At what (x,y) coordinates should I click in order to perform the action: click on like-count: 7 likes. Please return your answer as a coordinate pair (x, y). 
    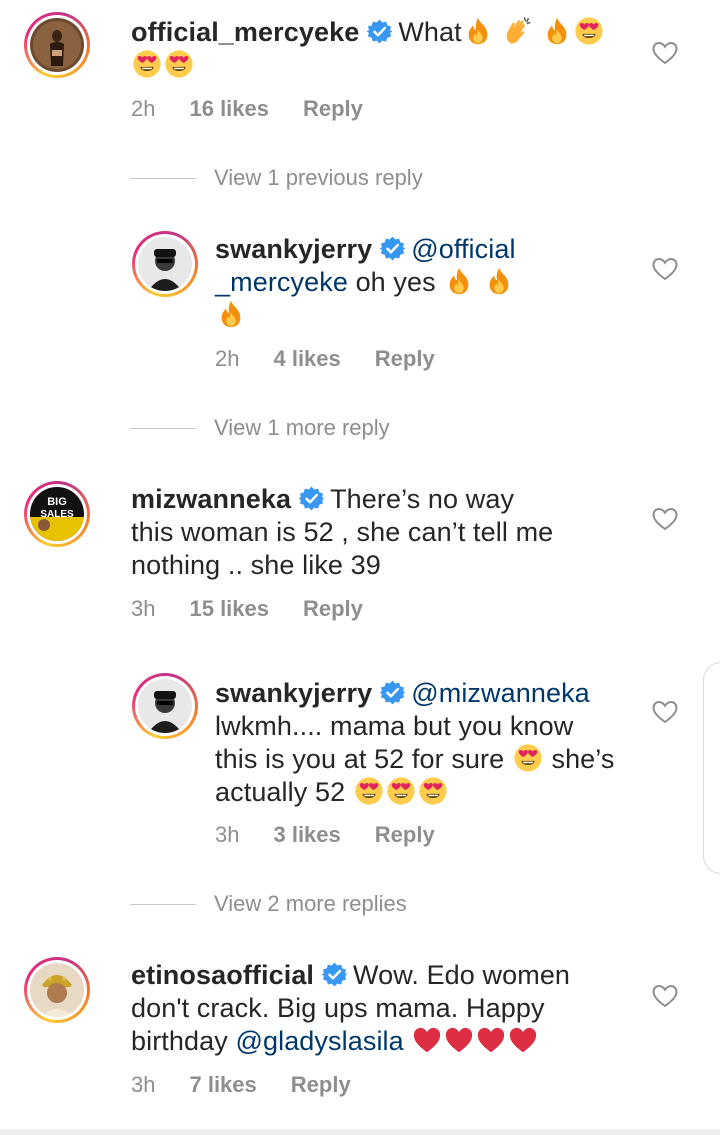
    Looking at the image, I should click on (222, 1084).